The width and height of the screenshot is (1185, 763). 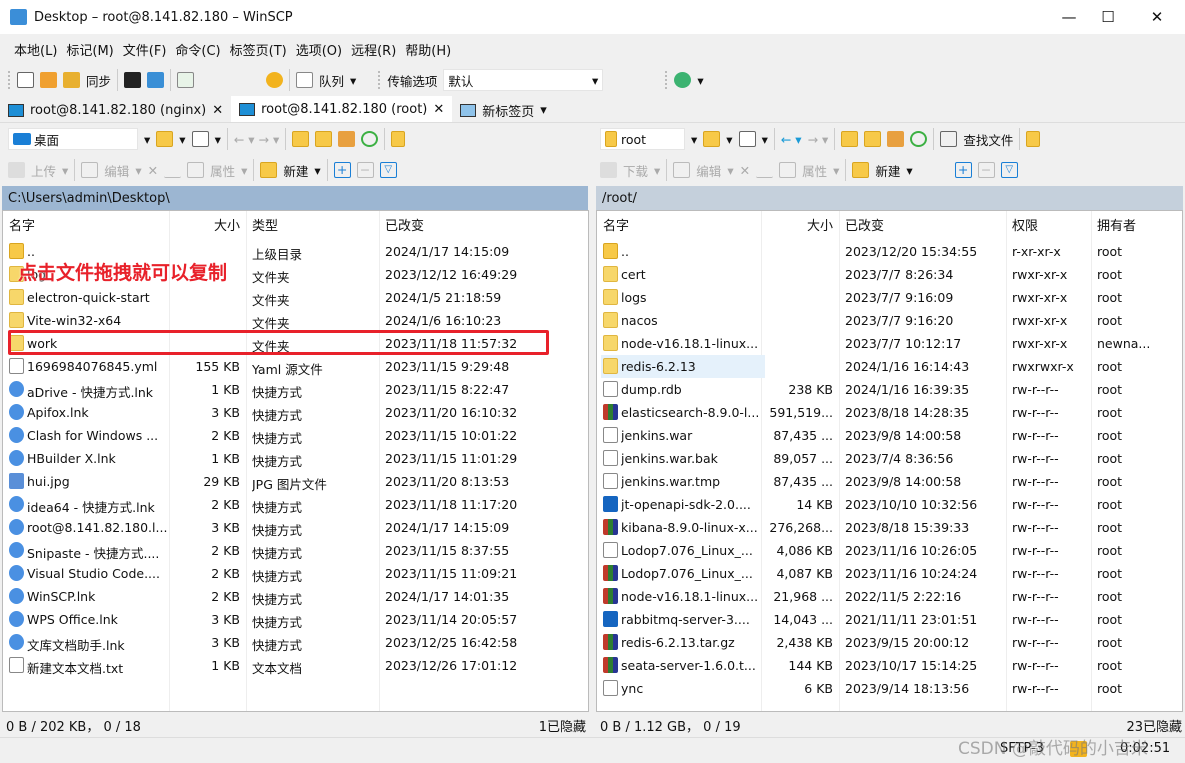 I want to click on toolbar-grip, so click(x=9, y=80).